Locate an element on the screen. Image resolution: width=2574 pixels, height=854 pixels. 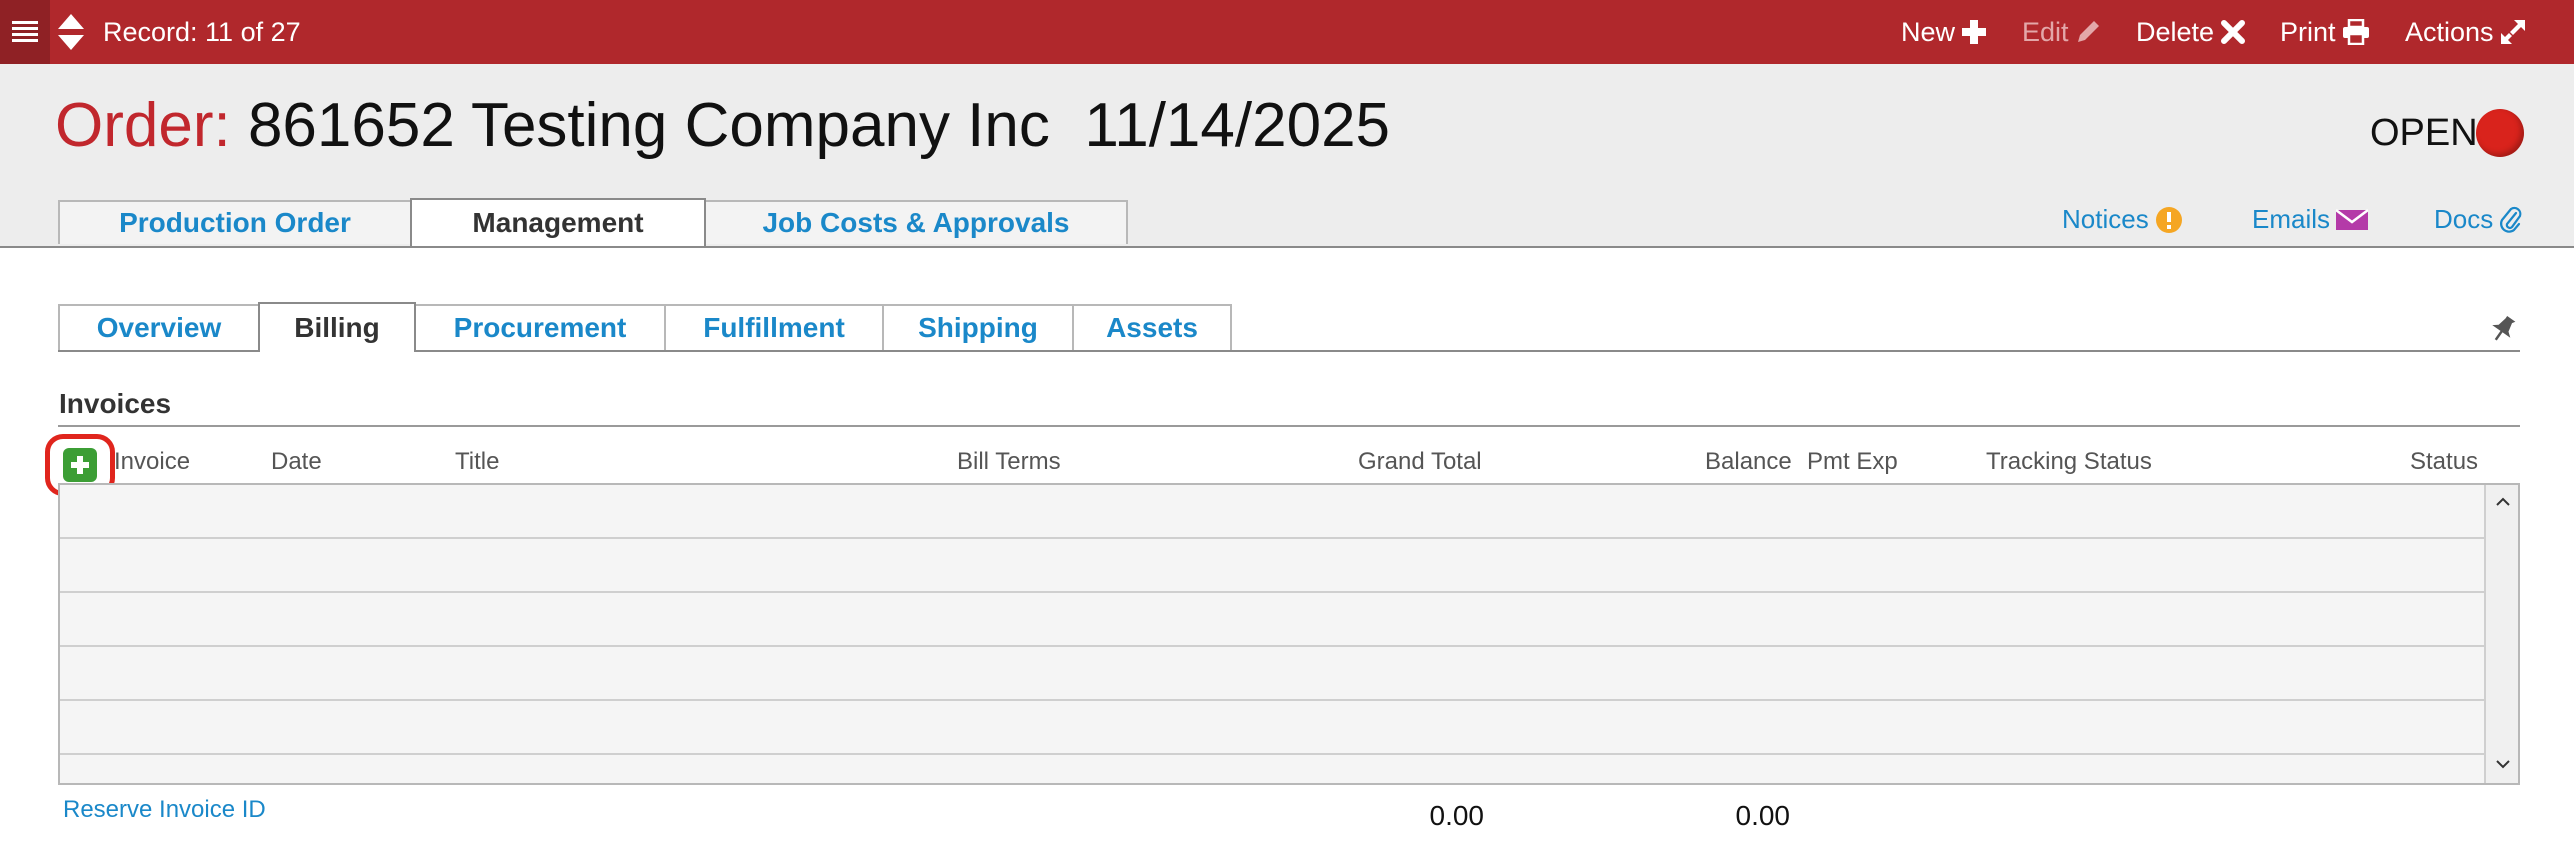
edit-button: Edit is located at coordinates (2061, 32).